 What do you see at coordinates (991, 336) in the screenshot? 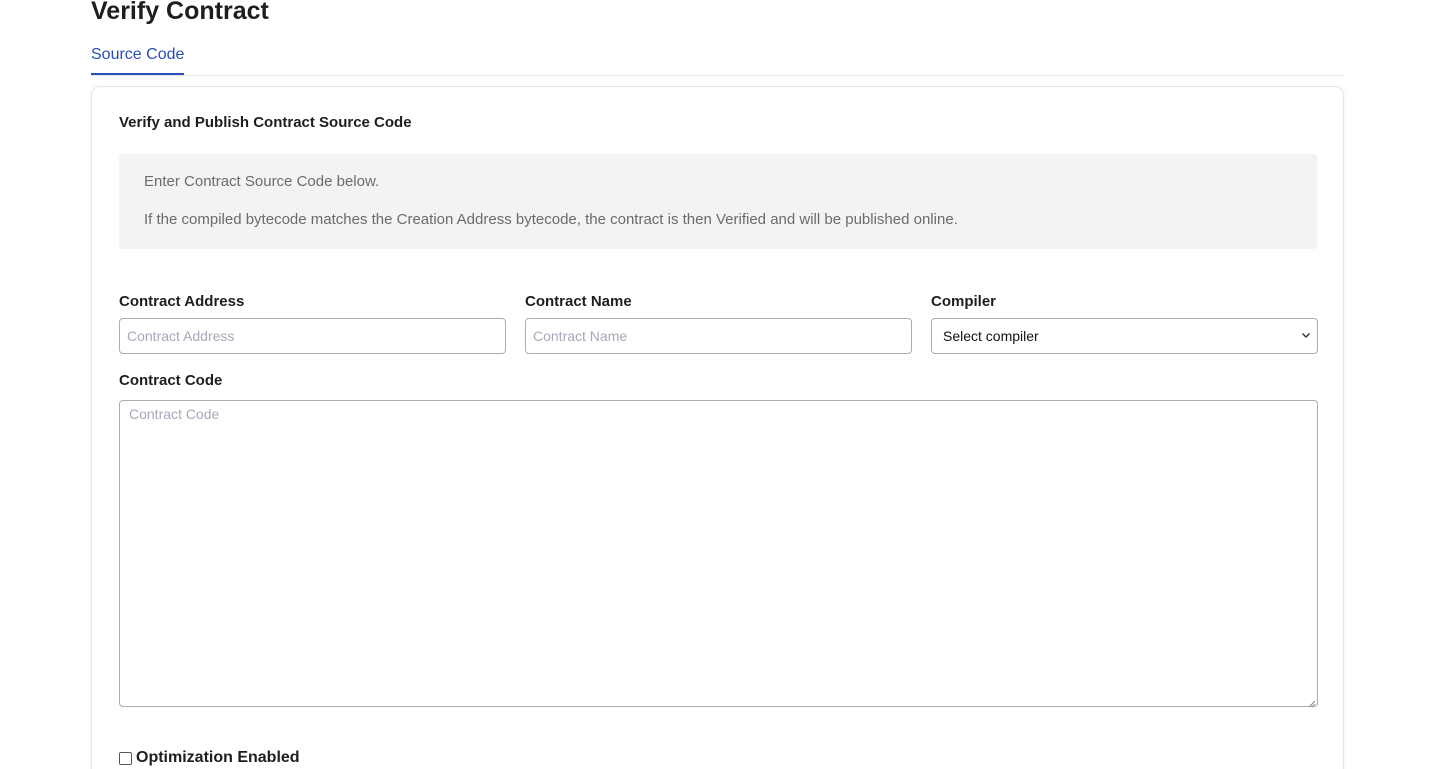
I see `compiler-selected-value: Select compiler` at bounding box center [991, 336].